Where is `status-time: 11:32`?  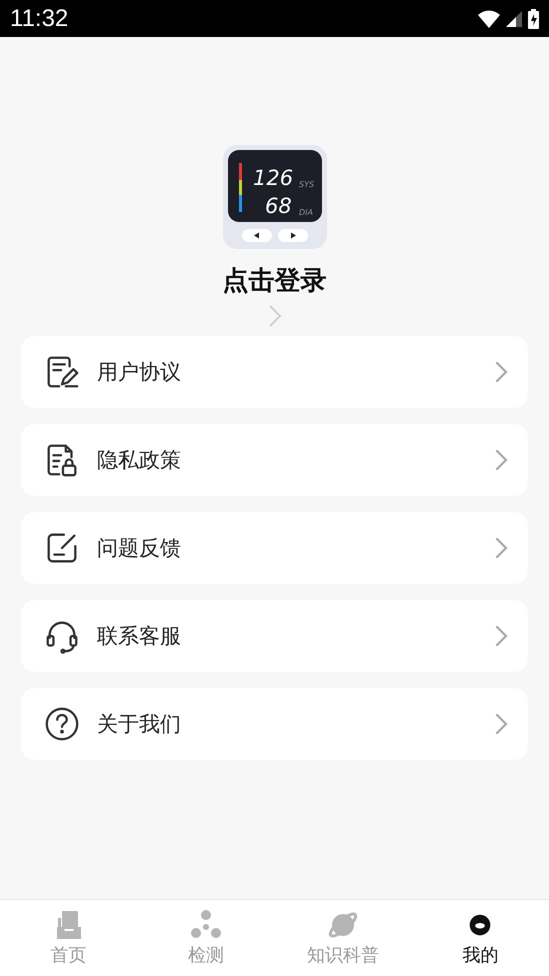 status-time: 11:32 is located at coordinates (39, 18).